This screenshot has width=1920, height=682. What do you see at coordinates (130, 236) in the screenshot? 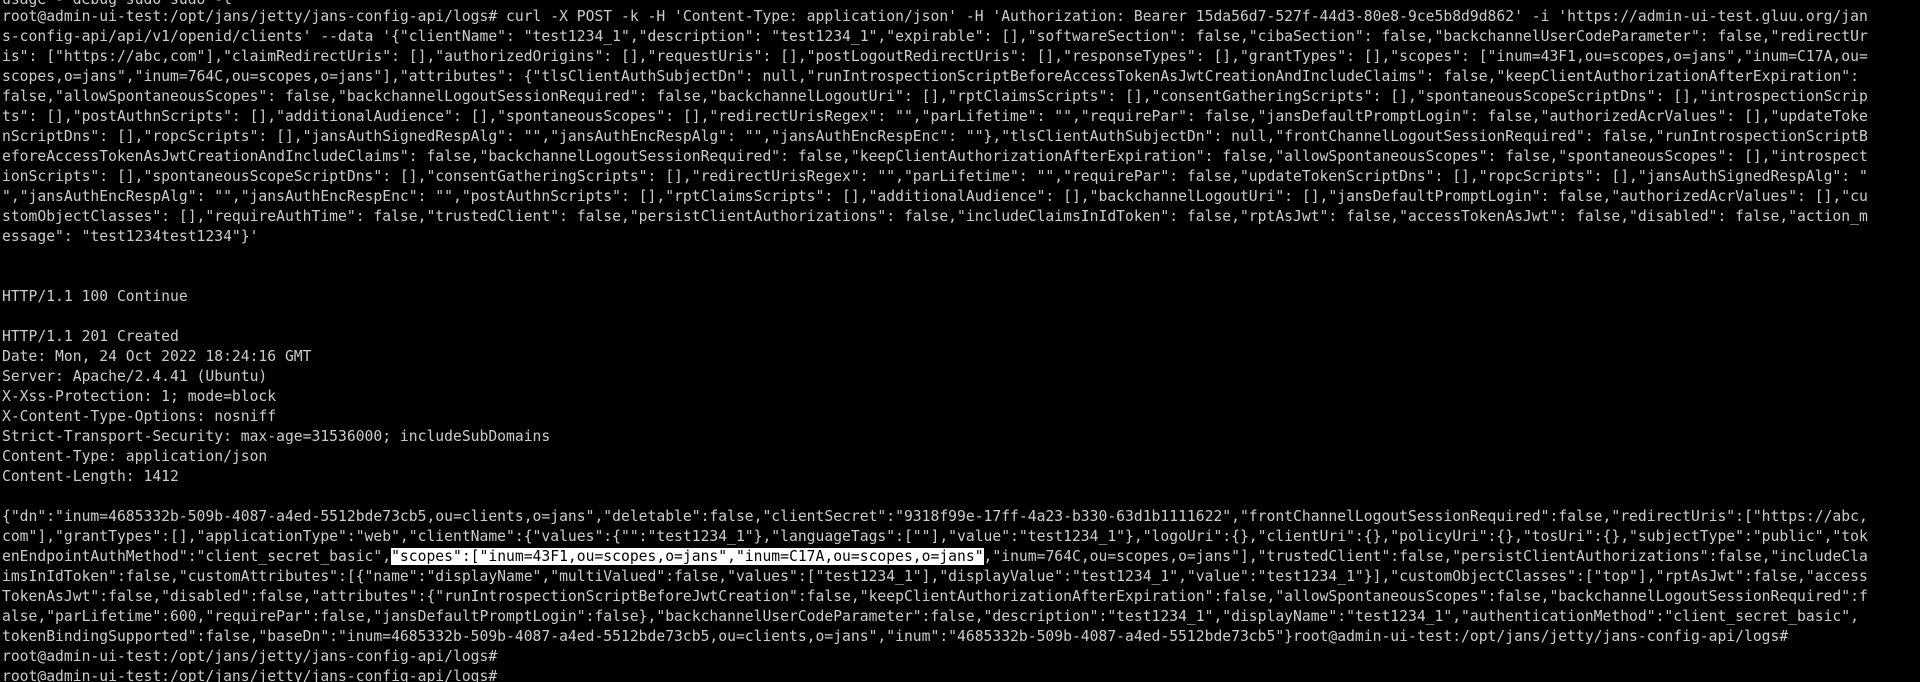
I see `command-line: essage": "test1234test1234"}'` at bounding box center [130, 236].